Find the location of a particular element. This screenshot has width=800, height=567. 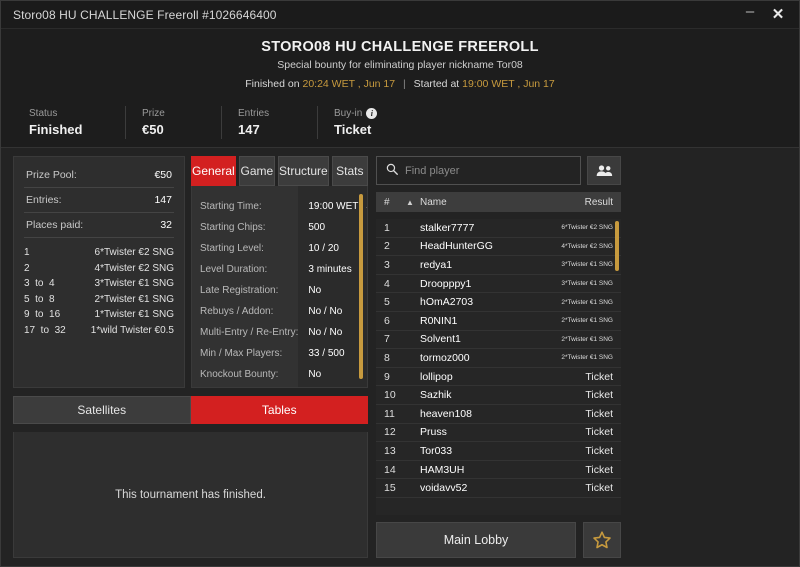

close-icon: ✕ is located at coordinates (778, 15).